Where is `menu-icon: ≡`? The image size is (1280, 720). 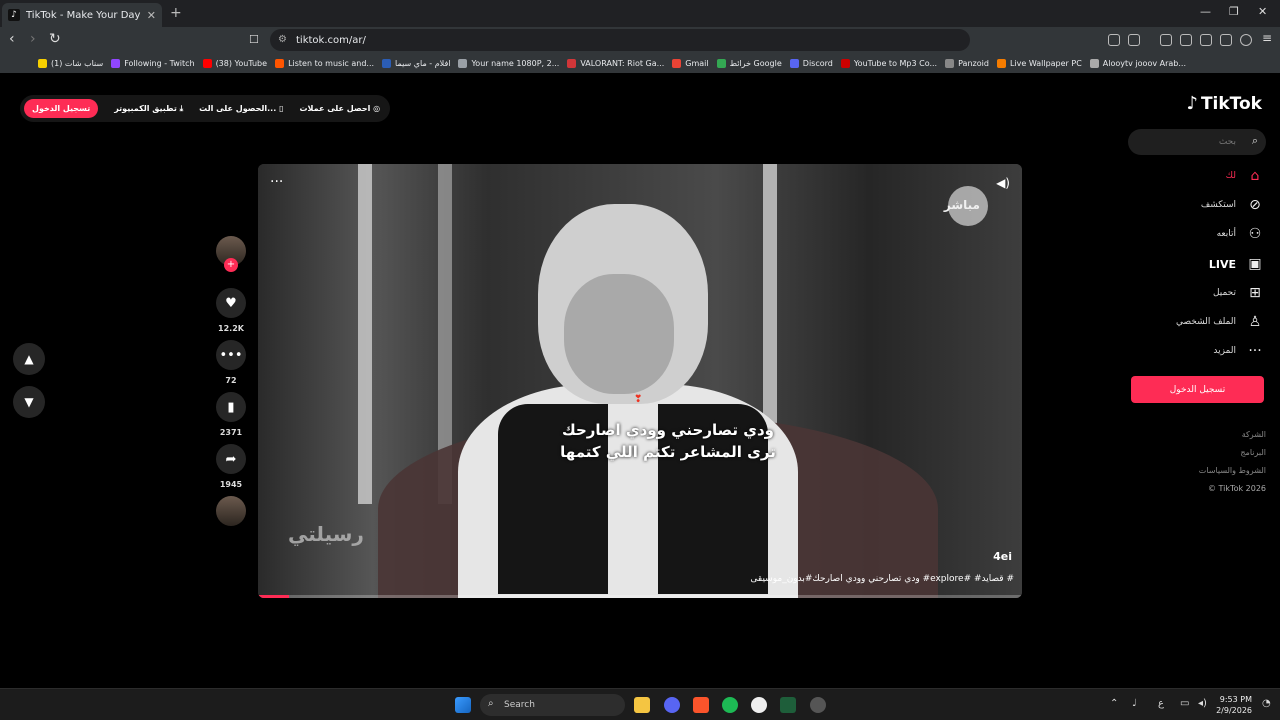 menu-icon: ≡ is located at coordinates (1267, 38).